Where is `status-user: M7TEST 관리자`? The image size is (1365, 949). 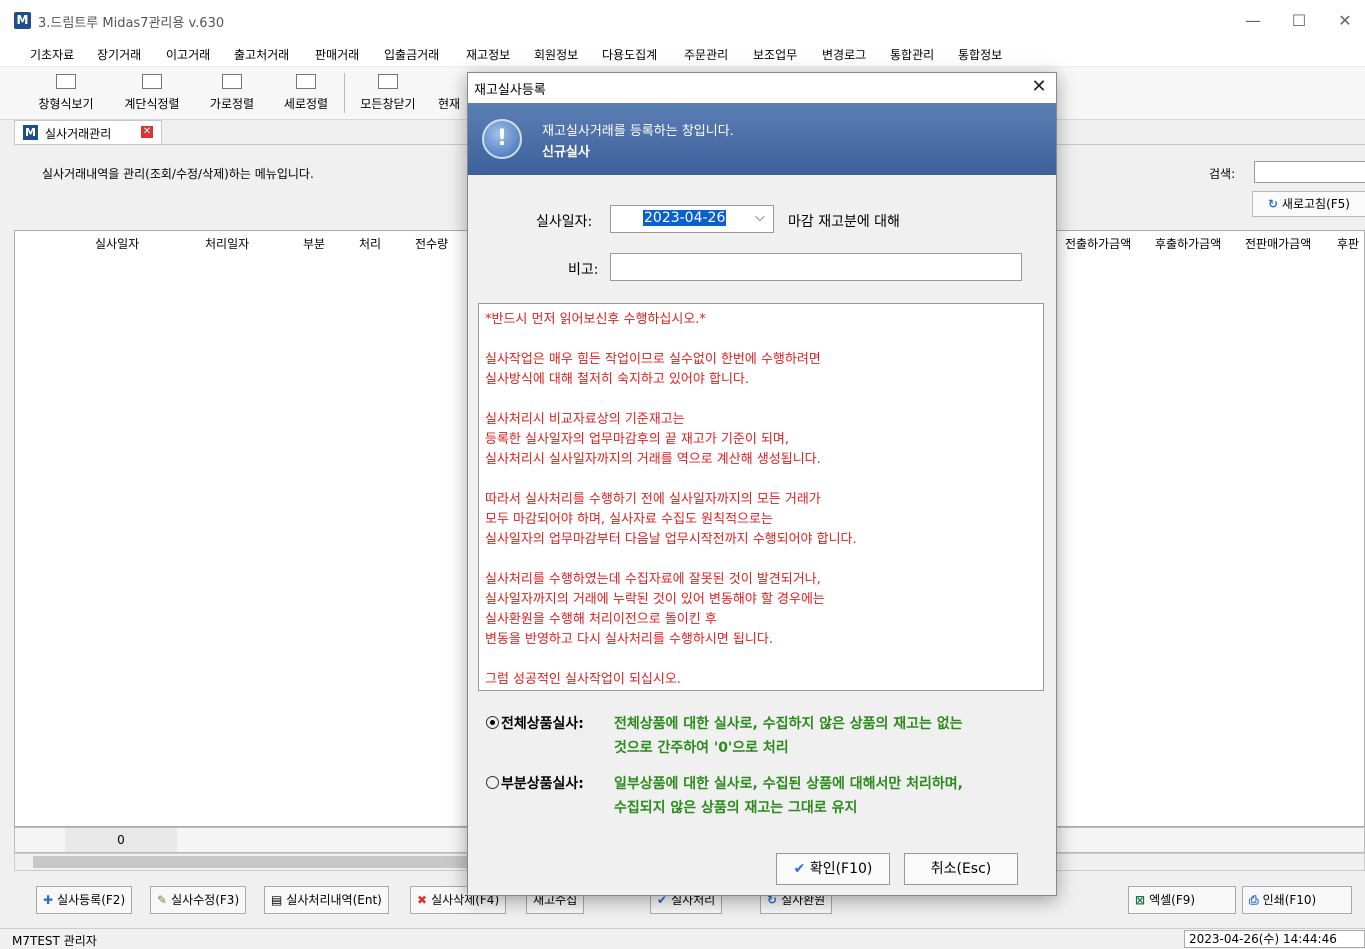
status-user: M7TEST 관리자 is located at coordinates (54, 941).